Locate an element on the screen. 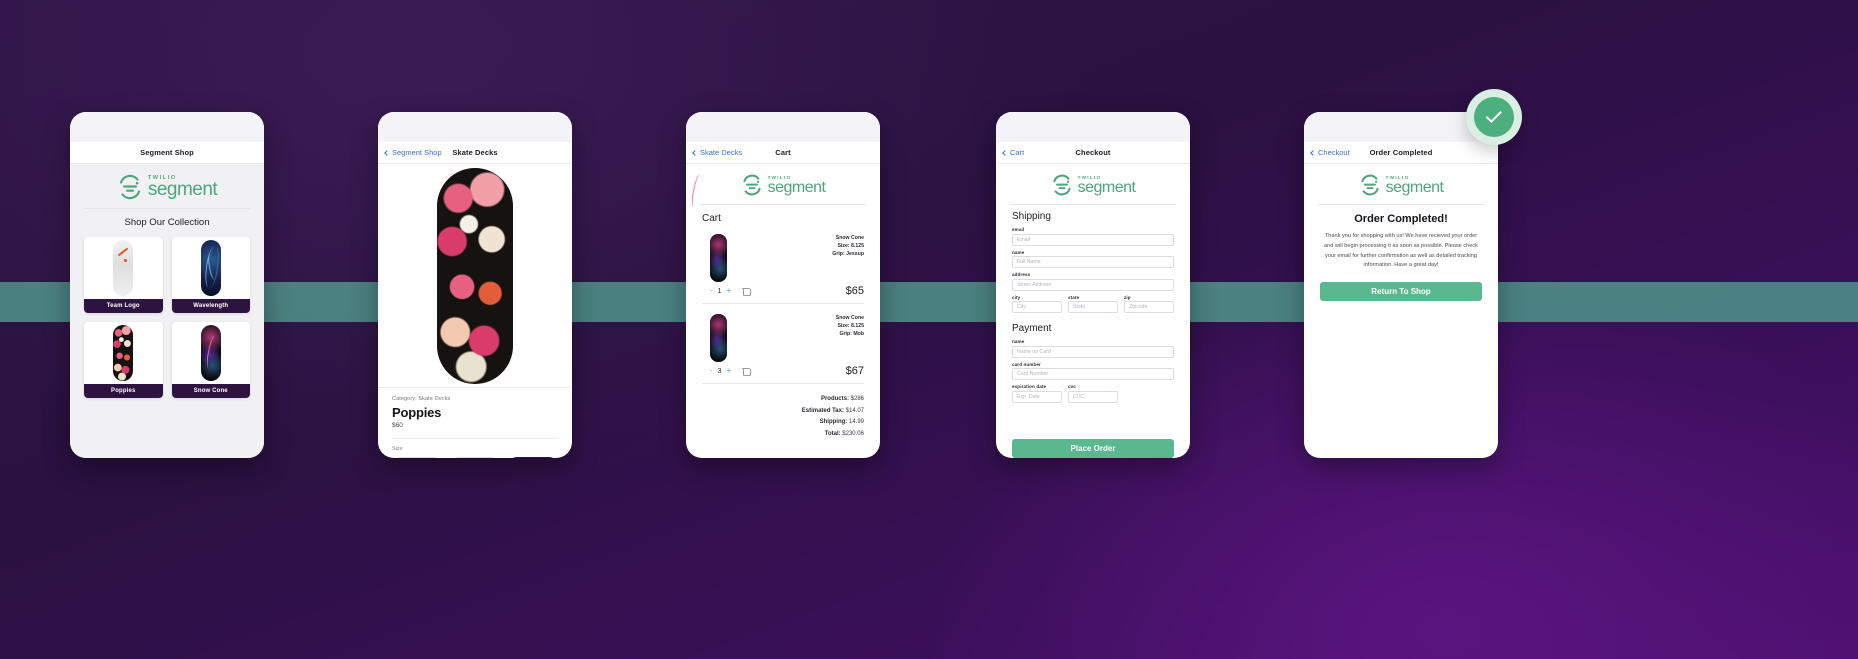 This screenshot has width=1858, height=659. size-option-8-125: 8.125 is located at coordinates (533, 457).